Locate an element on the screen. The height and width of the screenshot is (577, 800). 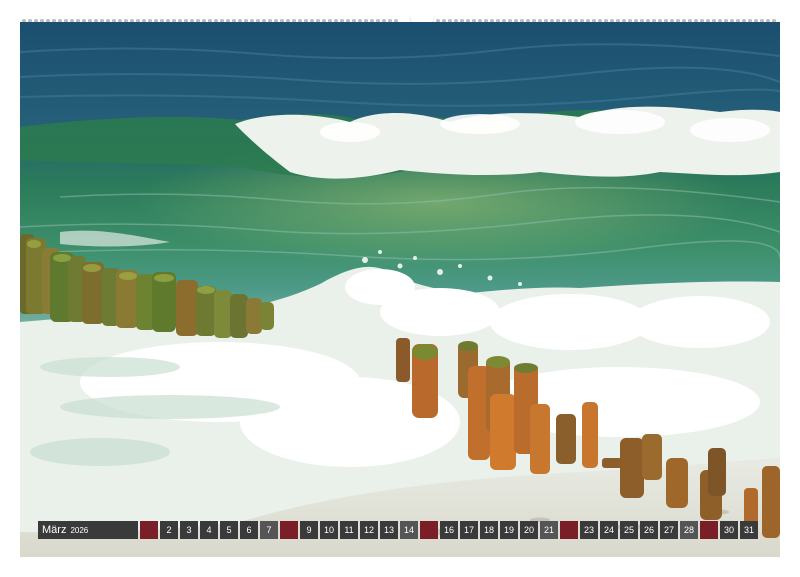
day-number: 2 is located at coordinates (169, 530).